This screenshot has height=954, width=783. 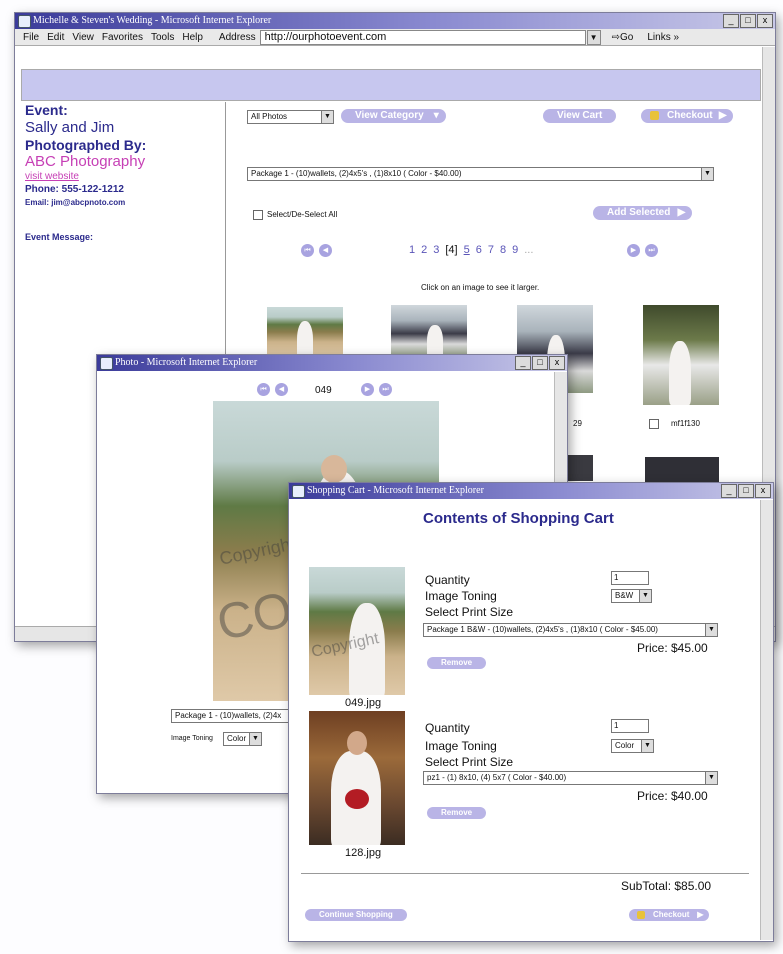 I want to click on view-cart-button: View Cart, so click(x=580, y=116).